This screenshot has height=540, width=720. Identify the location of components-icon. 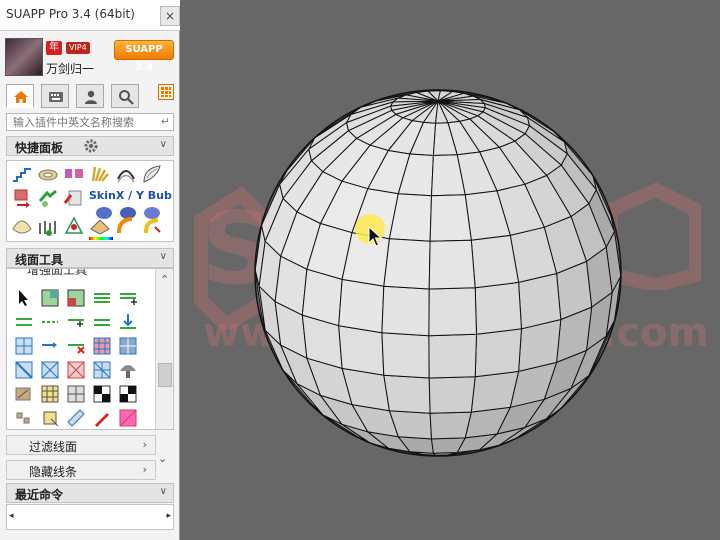
(74, 174).